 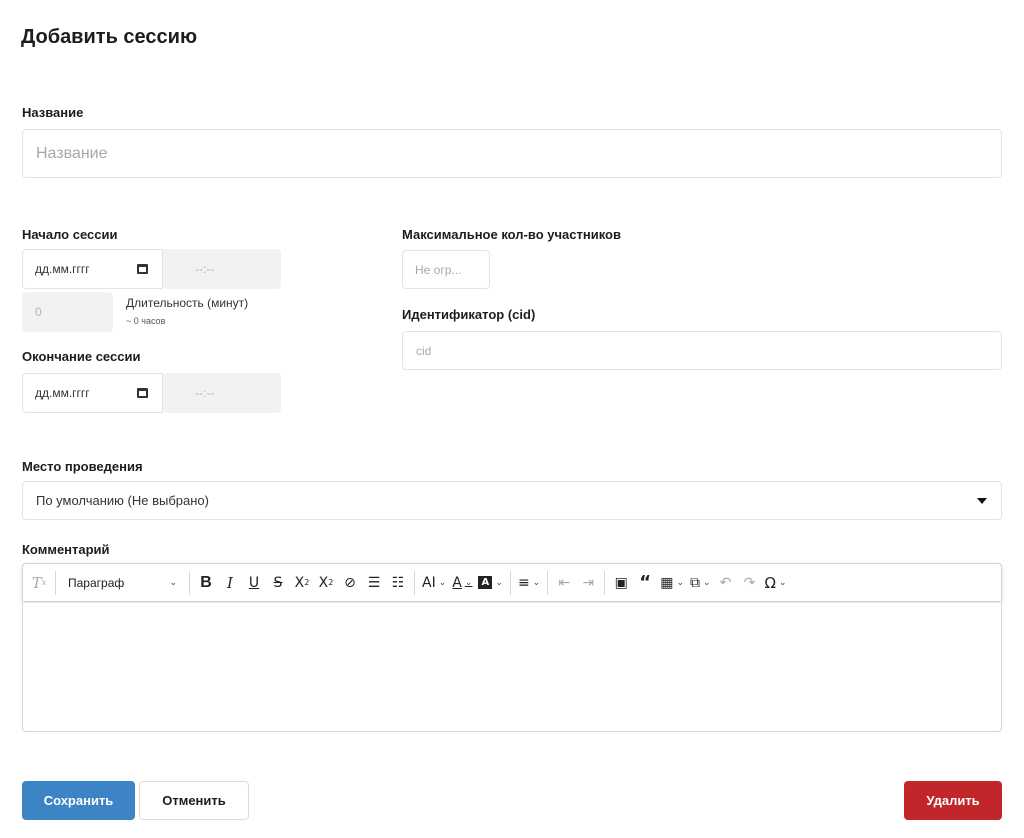 What do you see at coordinates (702, 350) in the screenshot?
I see `cid-input` at bounding box center [702, 350].